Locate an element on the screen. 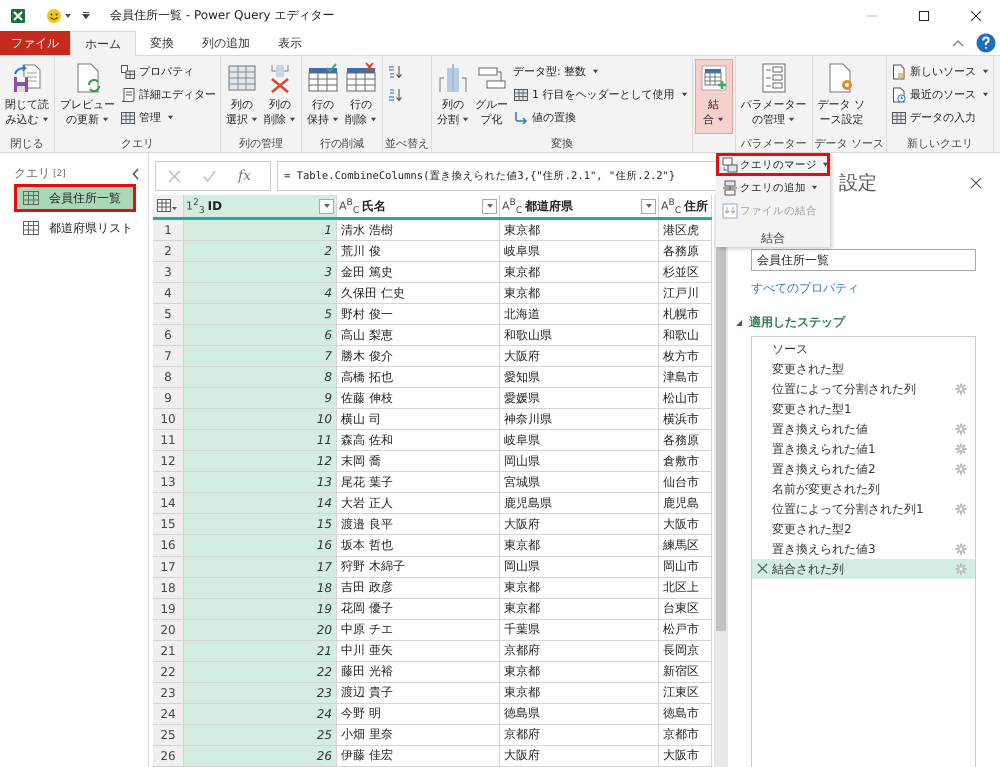  table-cell: 岡山県 is located at coordinates (579, 461).